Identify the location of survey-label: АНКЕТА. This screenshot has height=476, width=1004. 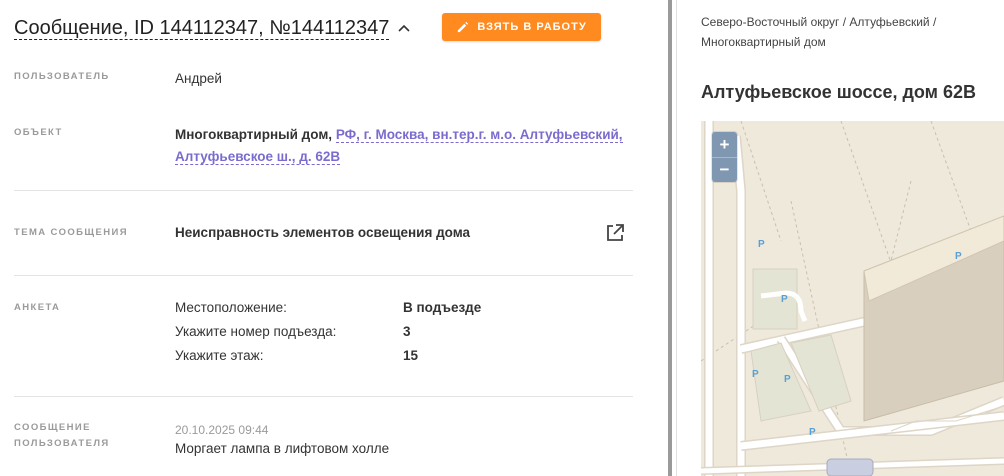
(37, 307).